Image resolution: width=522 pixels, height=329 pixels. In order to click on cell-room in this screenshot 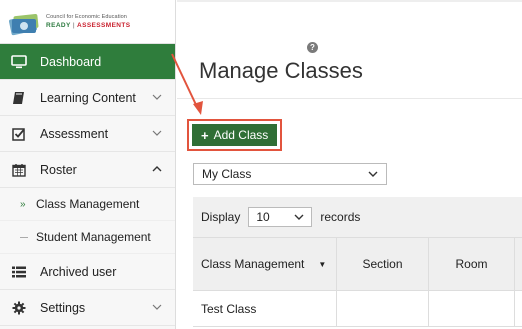, I will do `click(472, 308)`.